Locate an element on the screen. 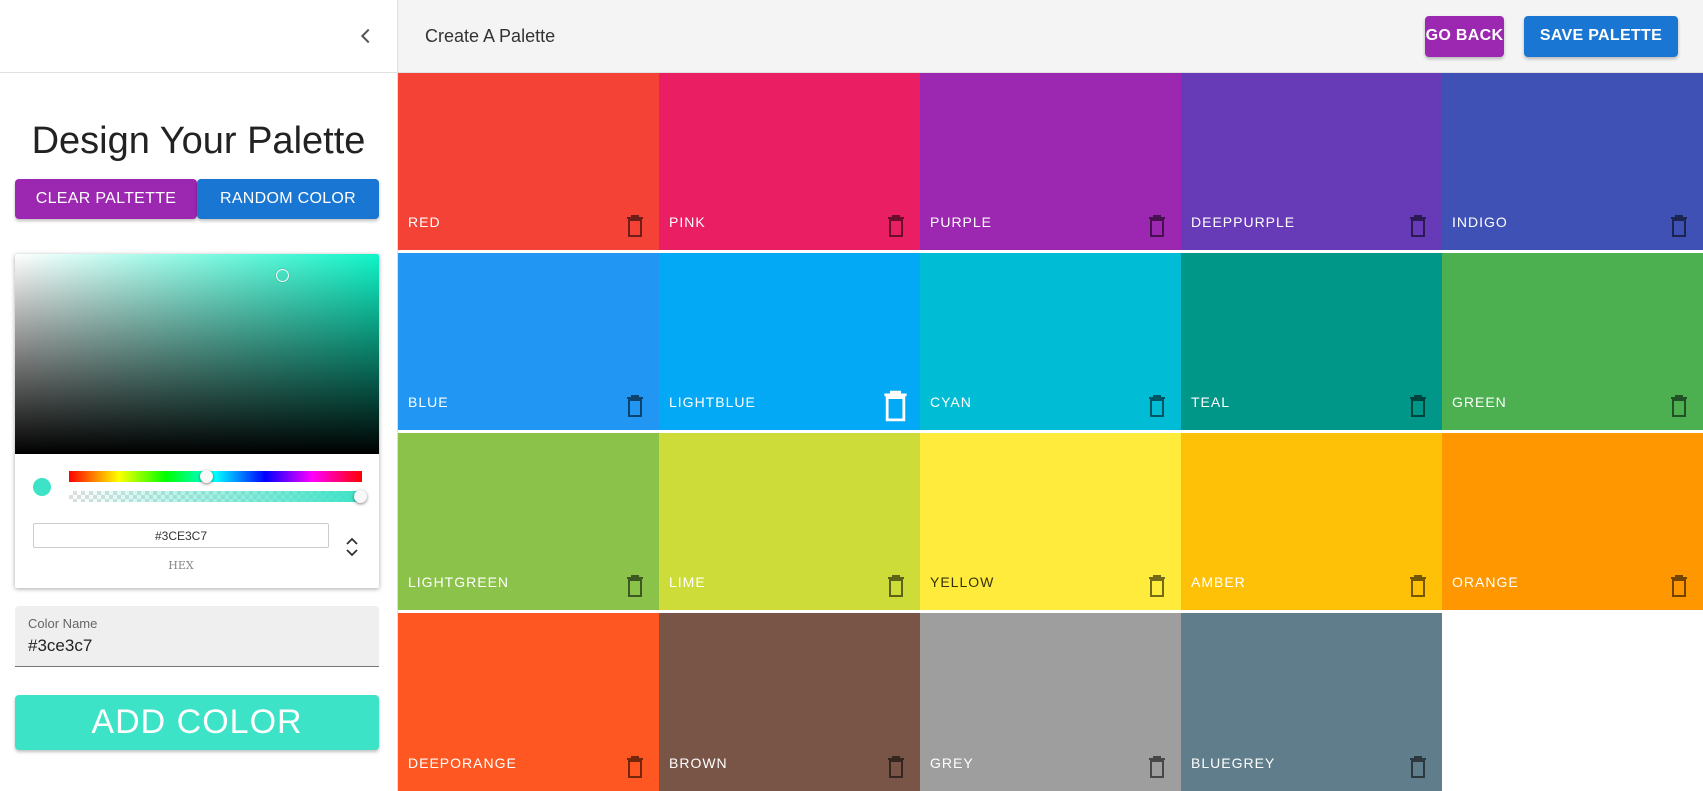 The height and width of the screenshot is (791, 1703). format-toggle-icon is located at coordinates (352, 547).